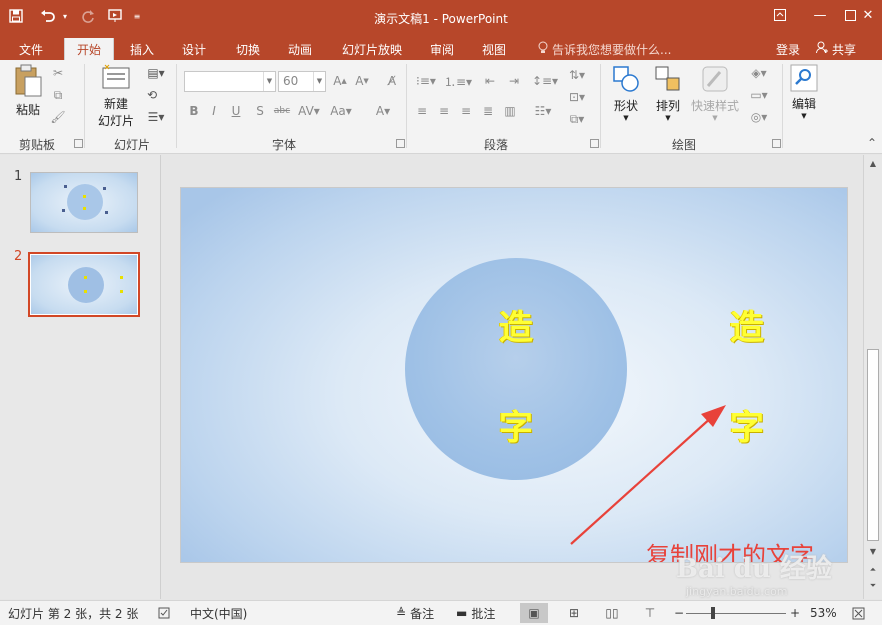  Describe the element at coordinates (514, 81) in the screenshot. I see `increase-indent-icon: ⇥` at that location.